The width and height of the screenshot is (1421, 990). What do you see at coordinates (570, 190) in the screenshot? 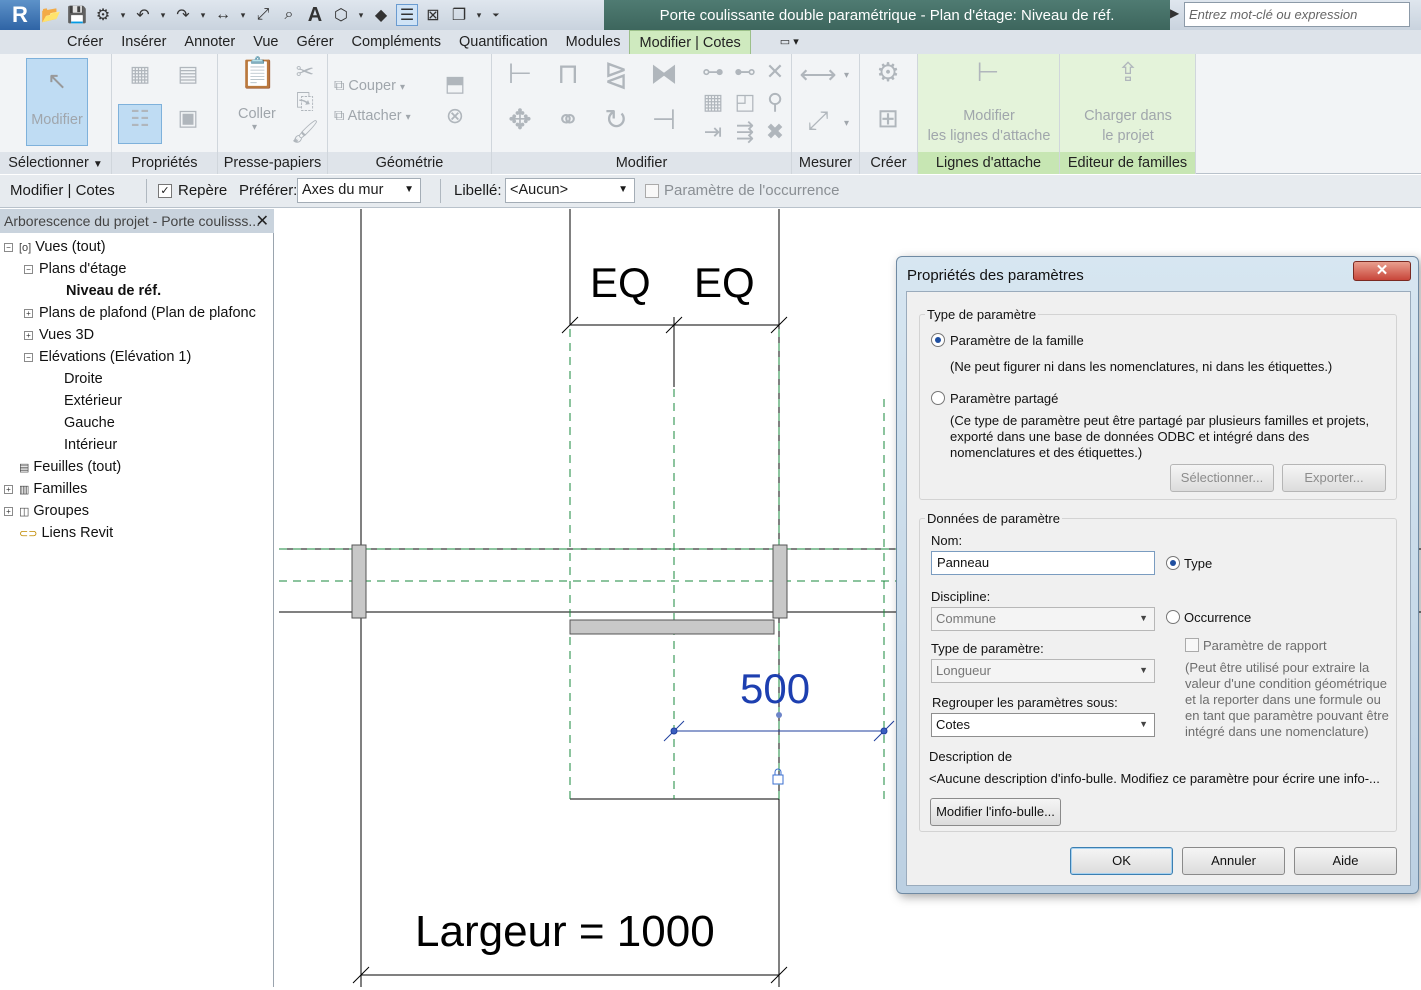
I see `label-select: <Aucun> ▼` at bounding box center [570, 190].